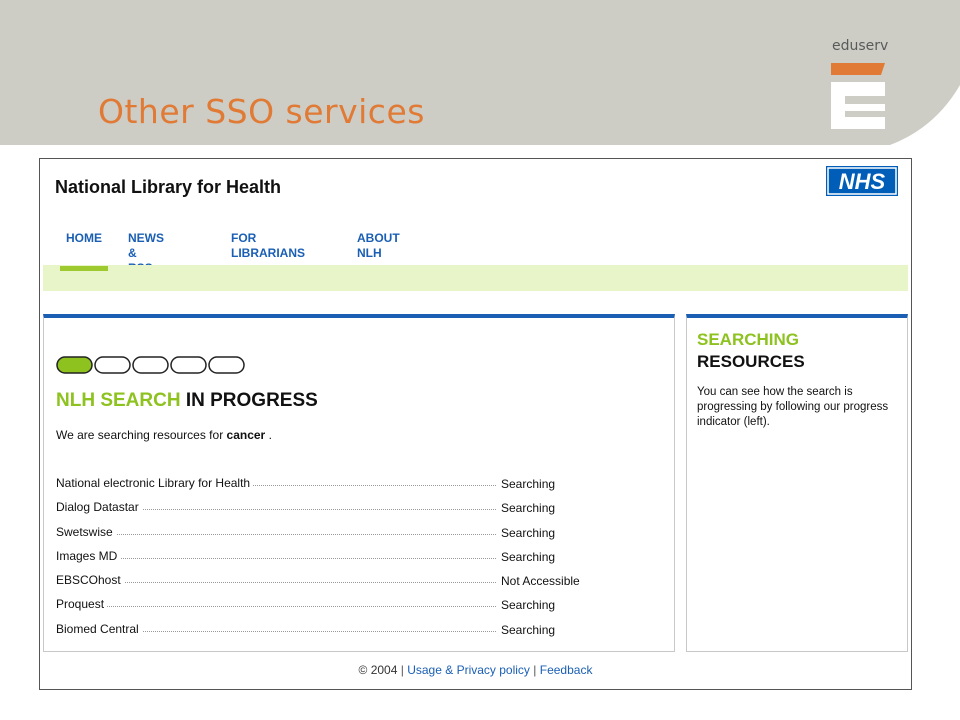 The width and height of the screenshot is (960, 720). I want to click on resource-name: Proquest, so click(82, 604).